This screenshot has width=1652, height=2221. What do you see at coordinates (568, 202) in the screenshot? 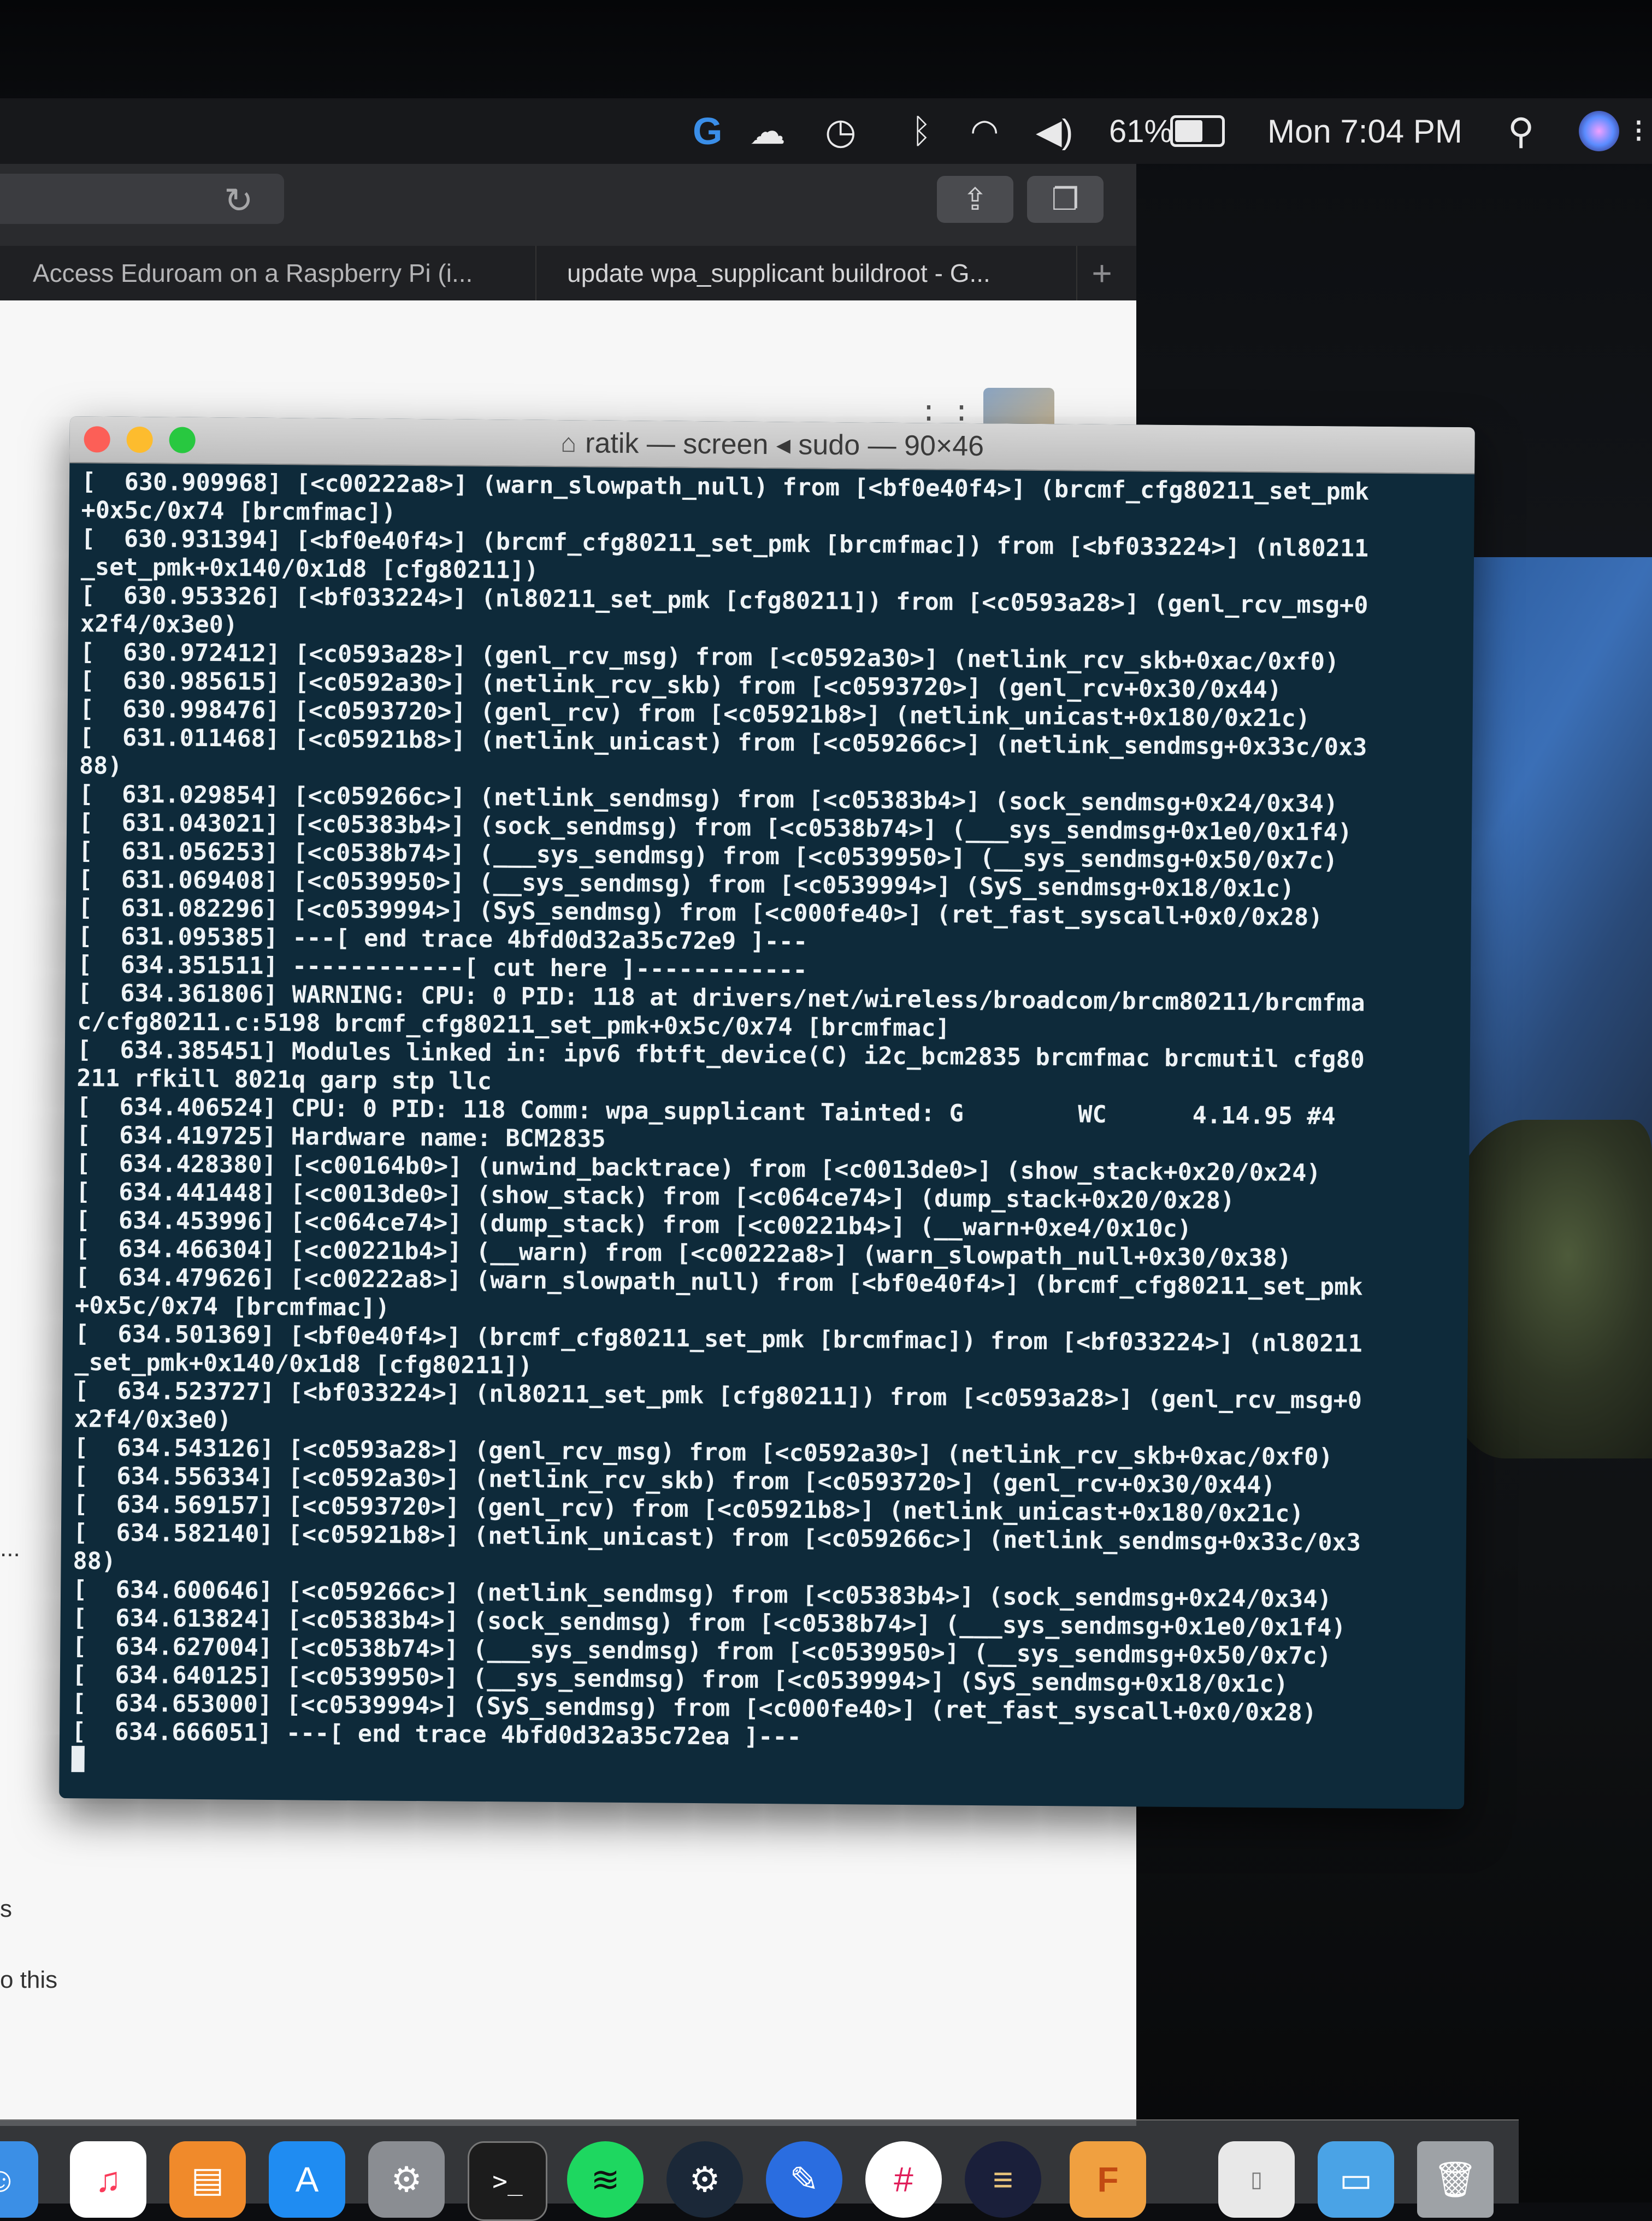
I see `browser-toolbar: ↻ ⇪ ❐` at bounding box center [568, 202].